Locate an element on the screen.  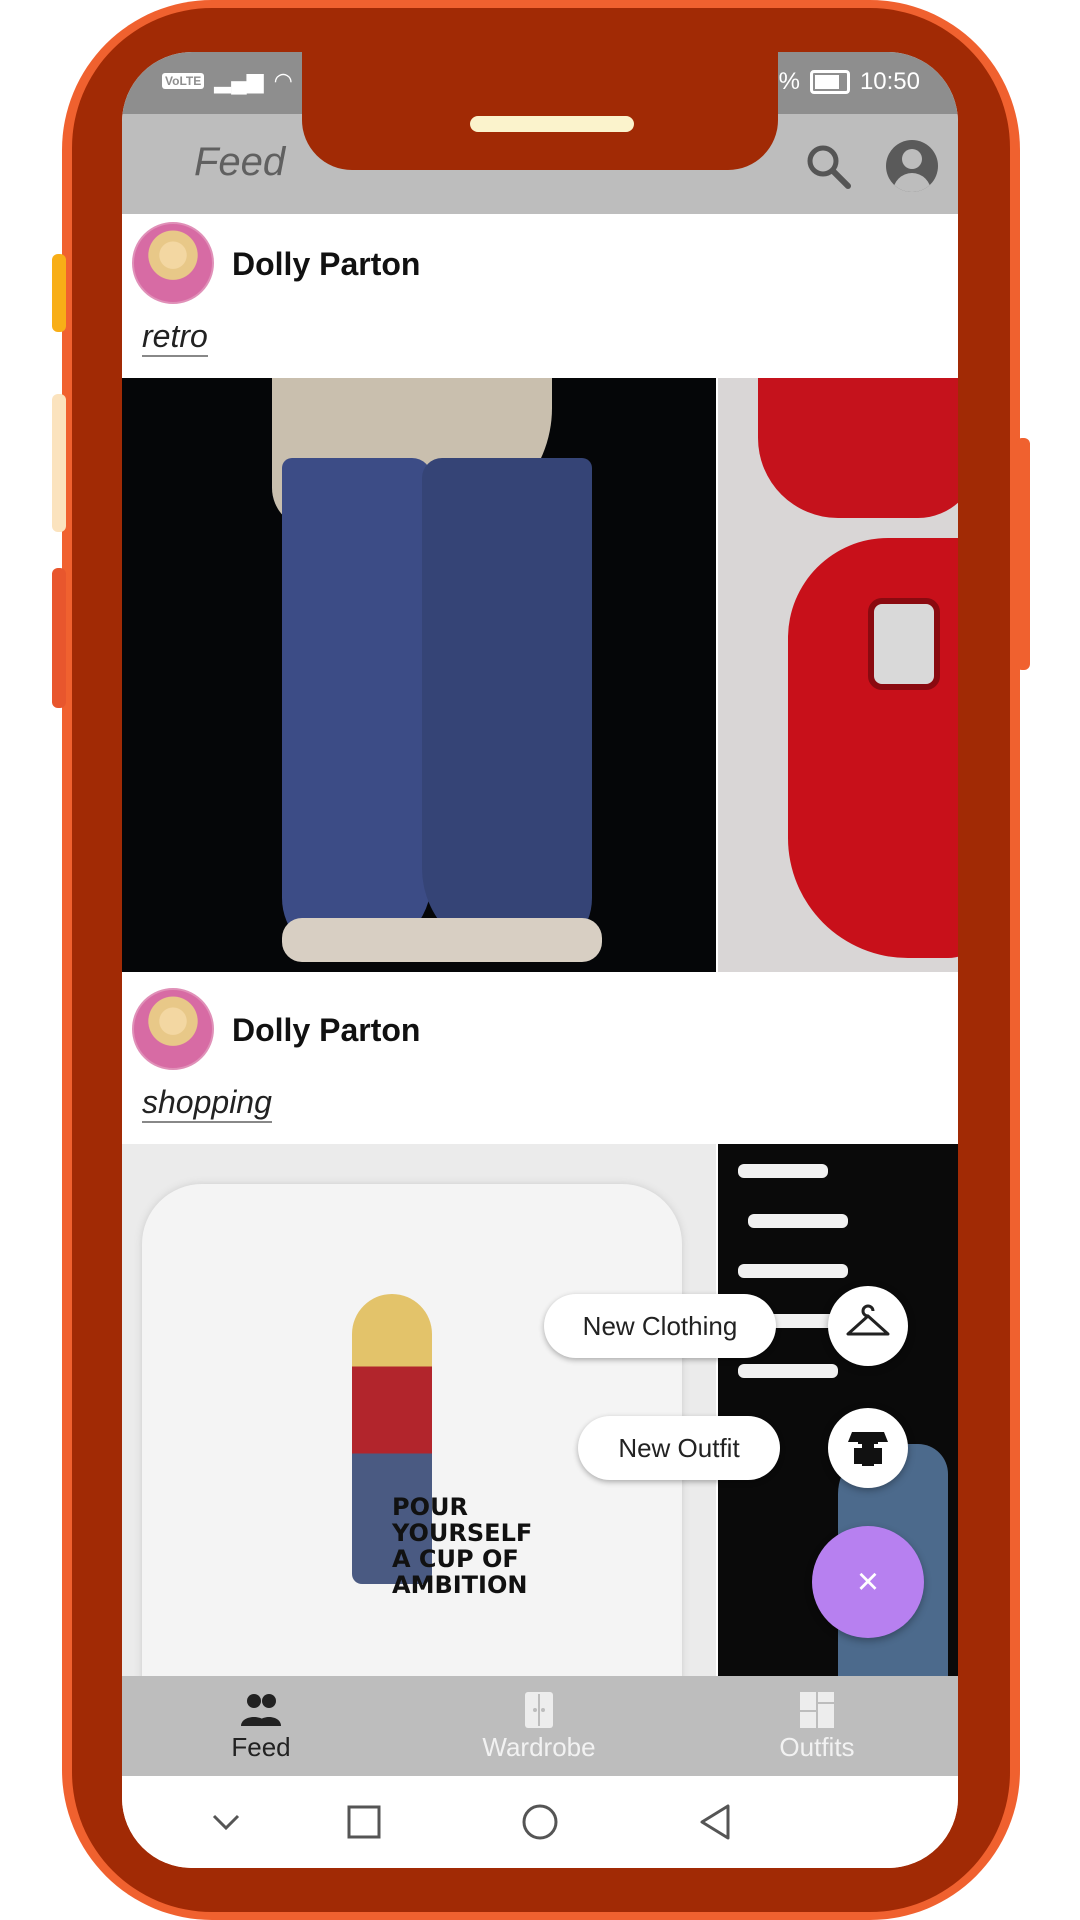
nav-item-outfits: Outfits is located at coordinates (817, 1726).